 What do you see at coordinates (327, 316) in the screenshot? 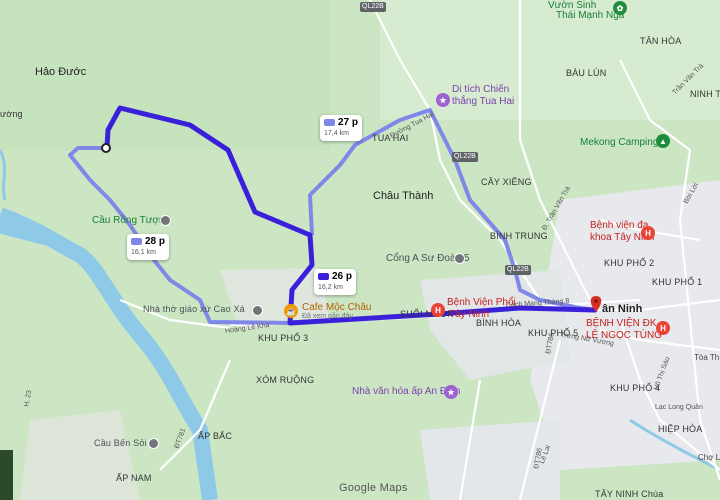
I see `poi-cafe-sub: Đã xem gần đây` at bounding box center [327, 316].